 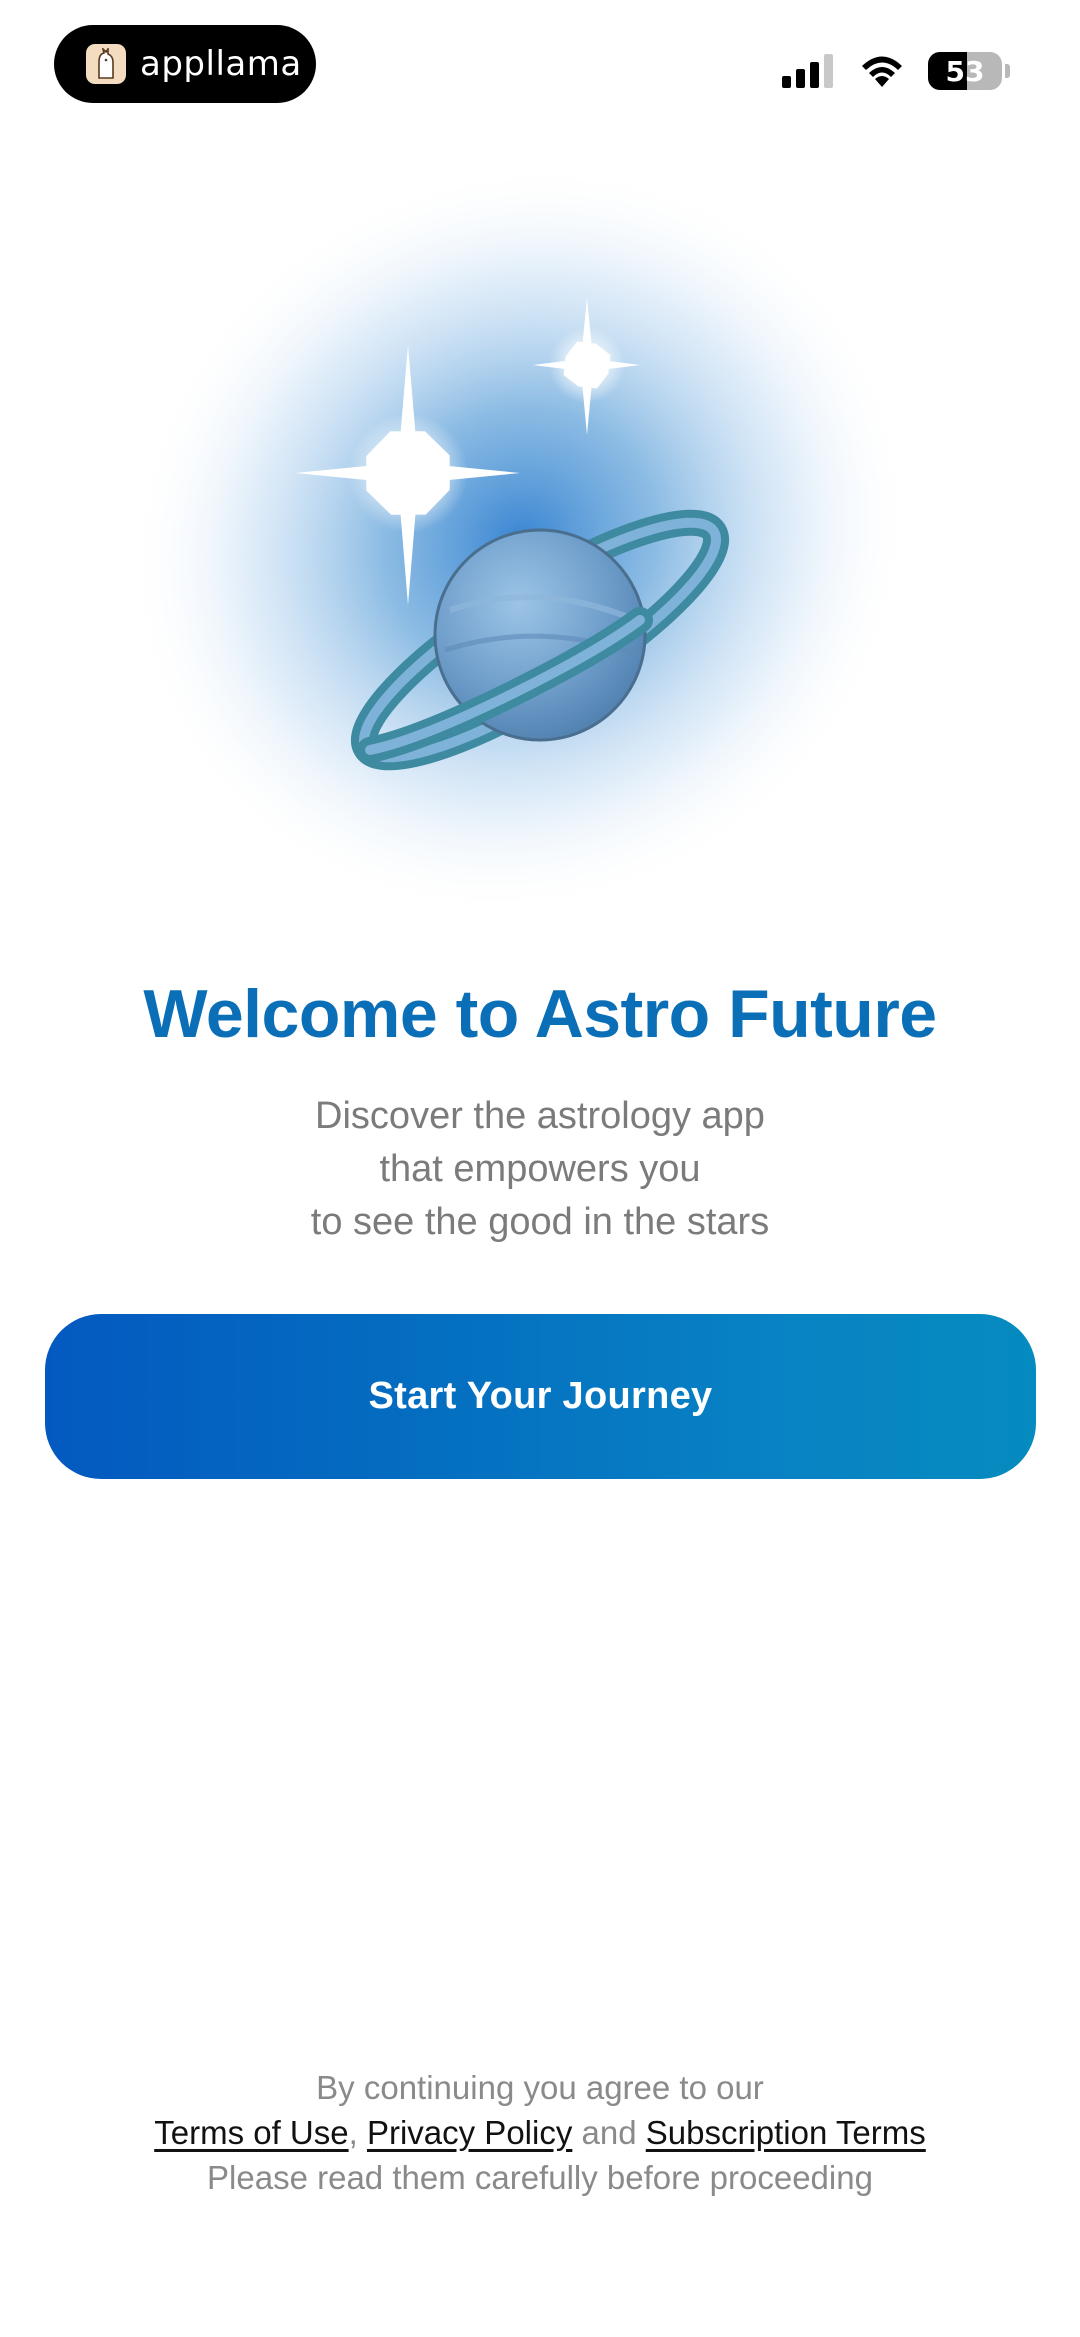 I want to click on status-icons: 53, so click(x=896, y=71).